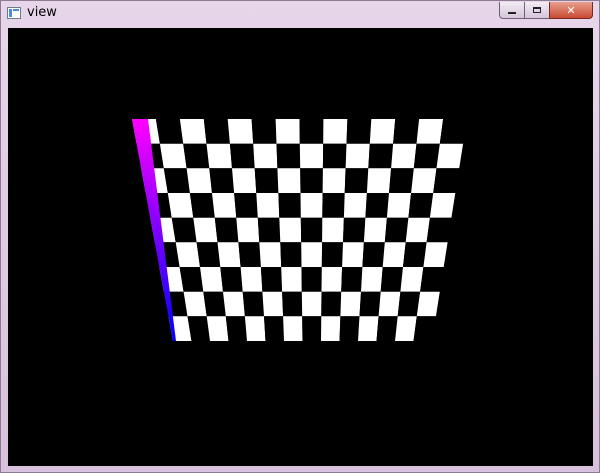 This screenshot has height=473, width=600. What do you see at coordinates (14, 13) in the screenshot?
I see `app-icon` at bounding box center [14, 13].